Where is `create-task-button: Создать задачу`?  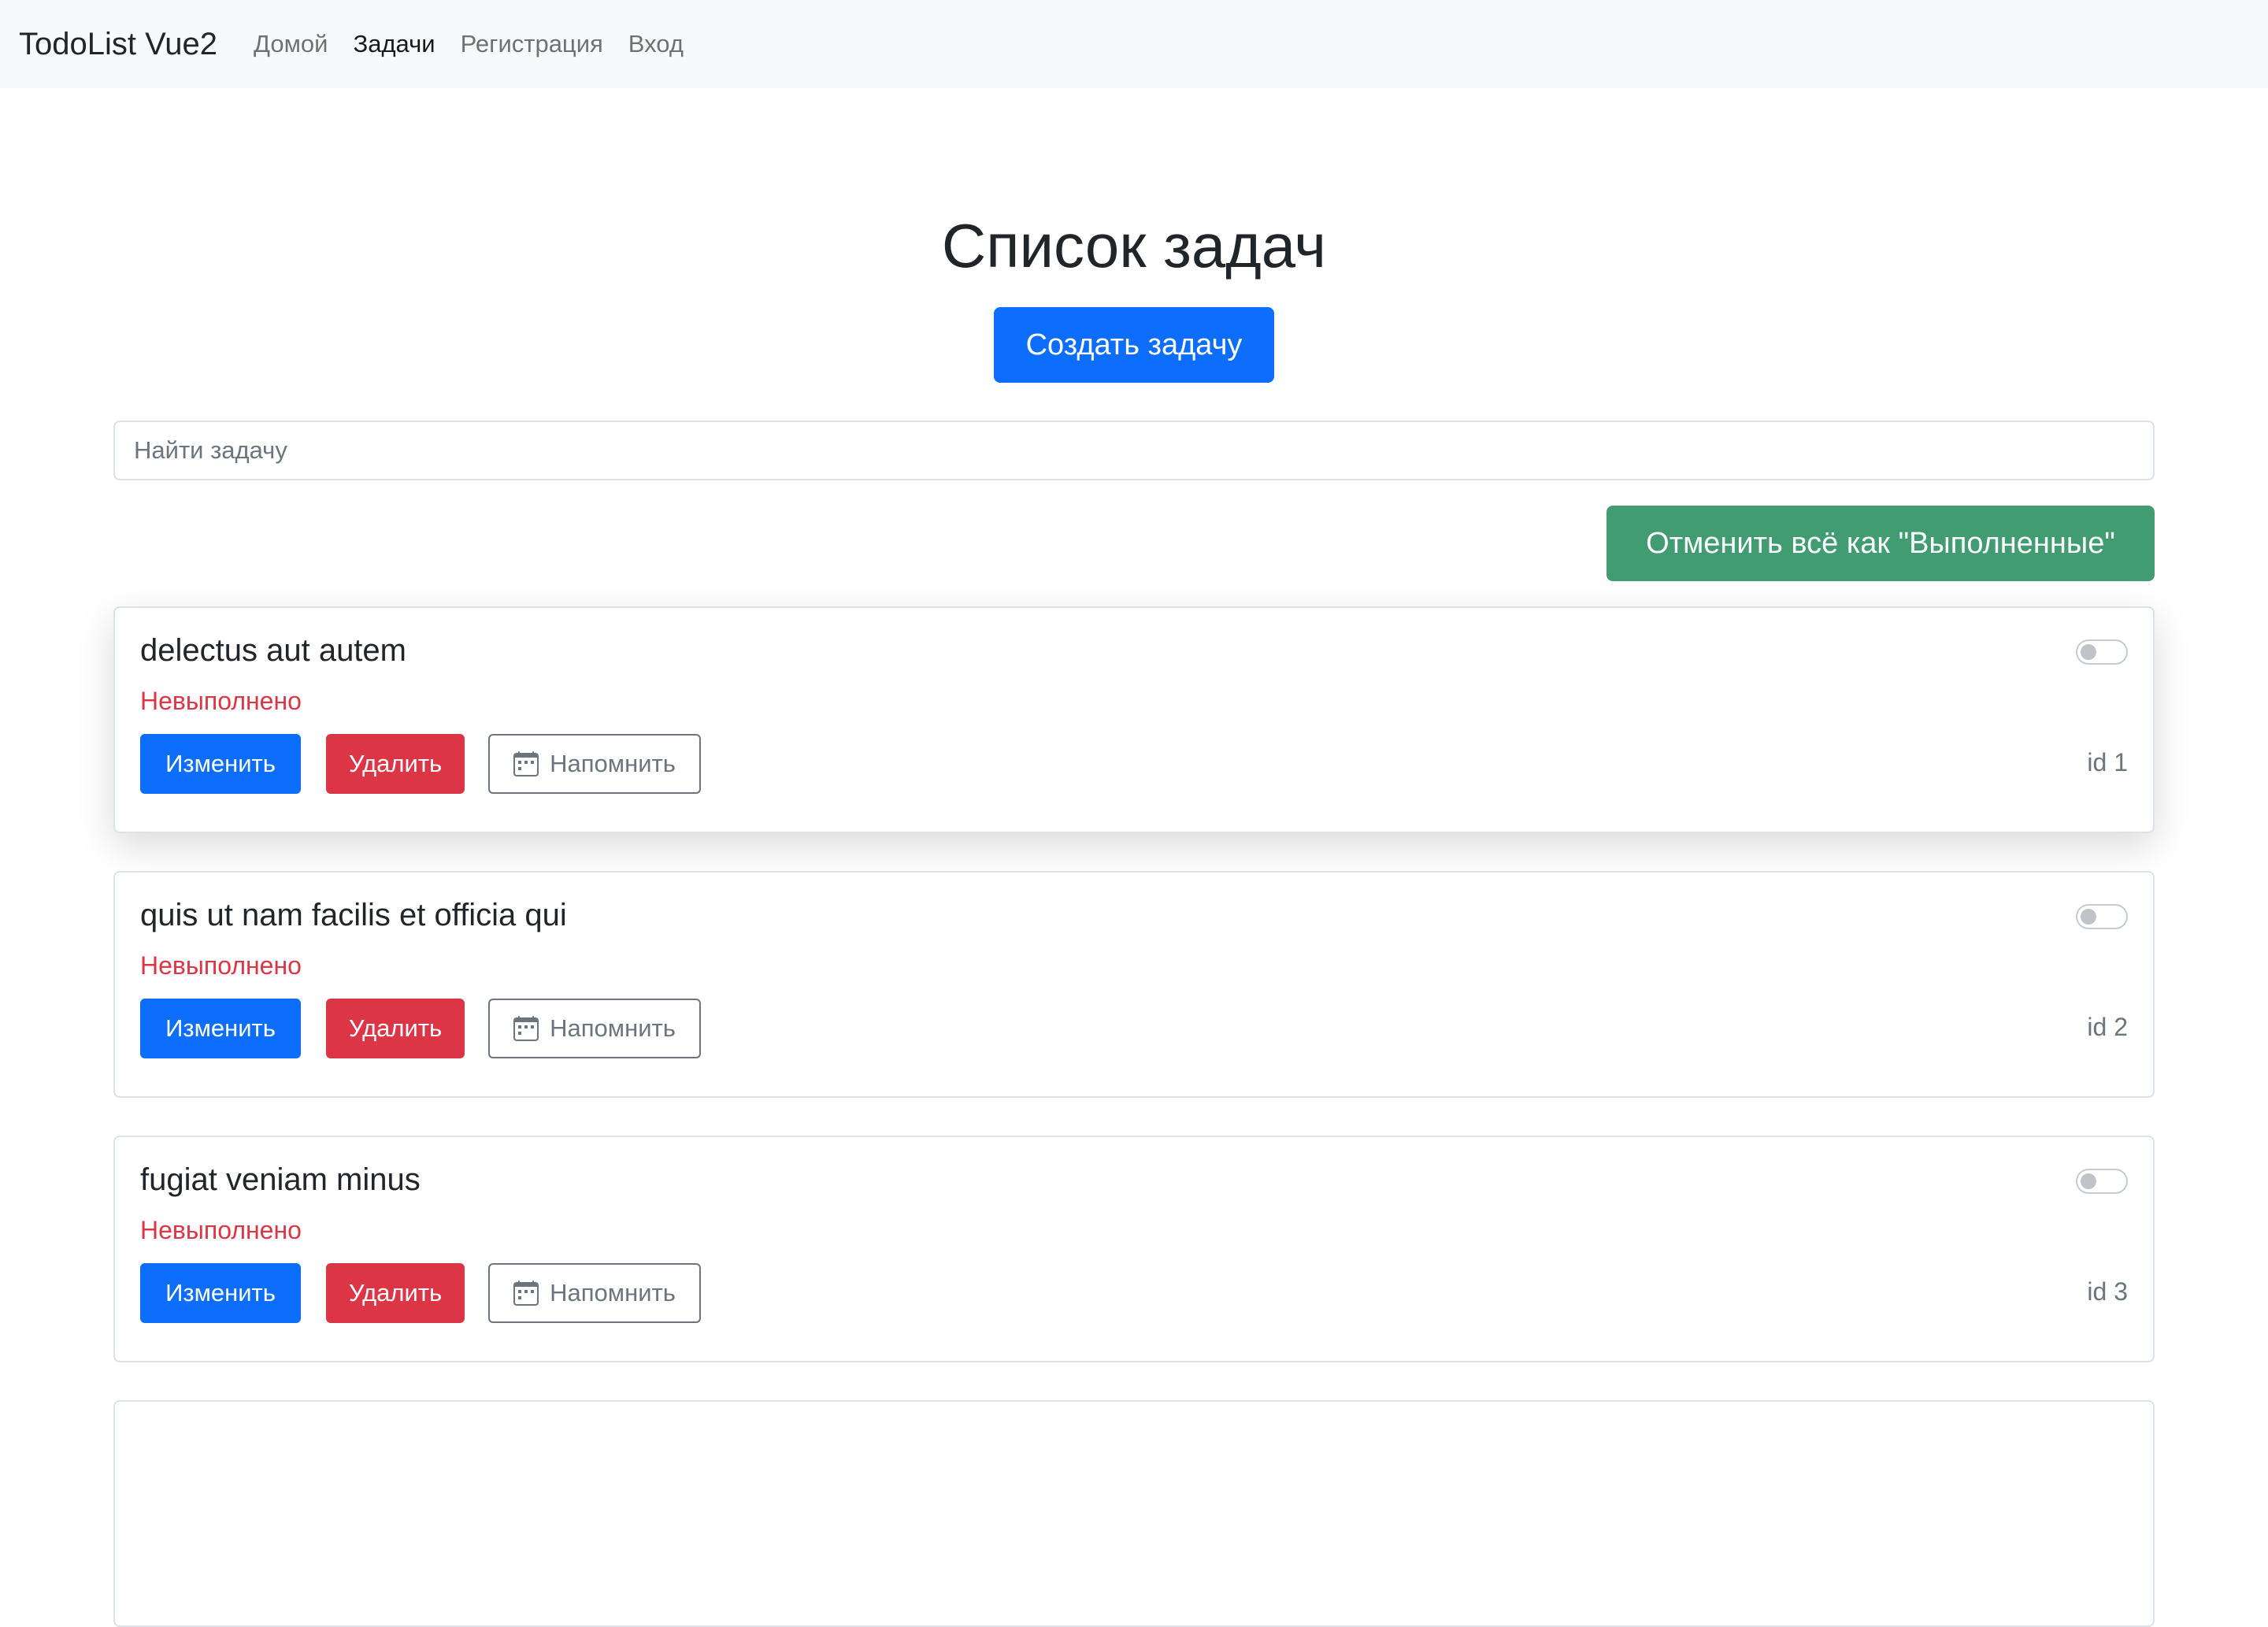 create-task-button: Создать задачу is located at coordinates (1134, 345).